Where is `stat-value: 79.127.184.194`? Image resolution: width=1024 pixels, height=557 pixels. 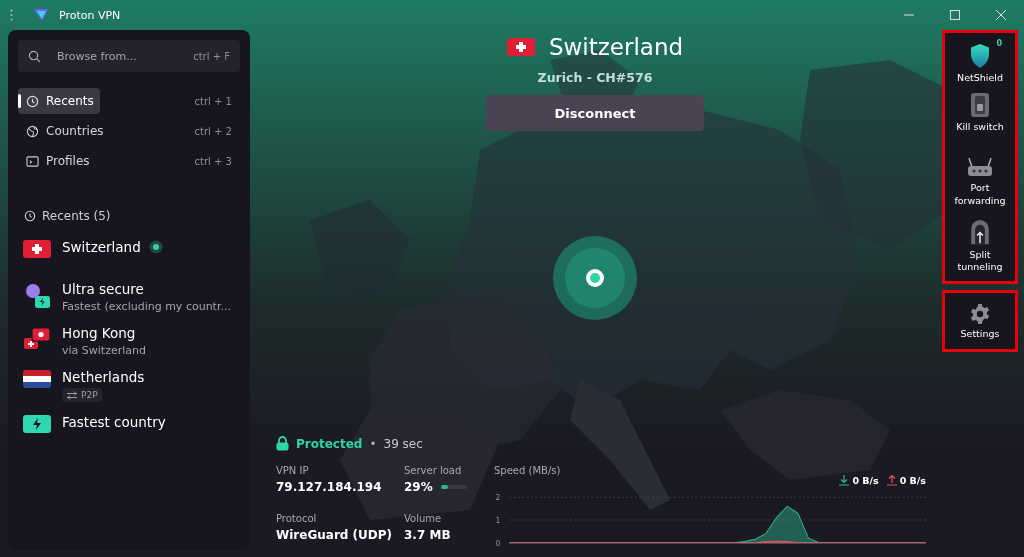 stat-value: 79.127.184.194 is located at coordinates (329, 487).